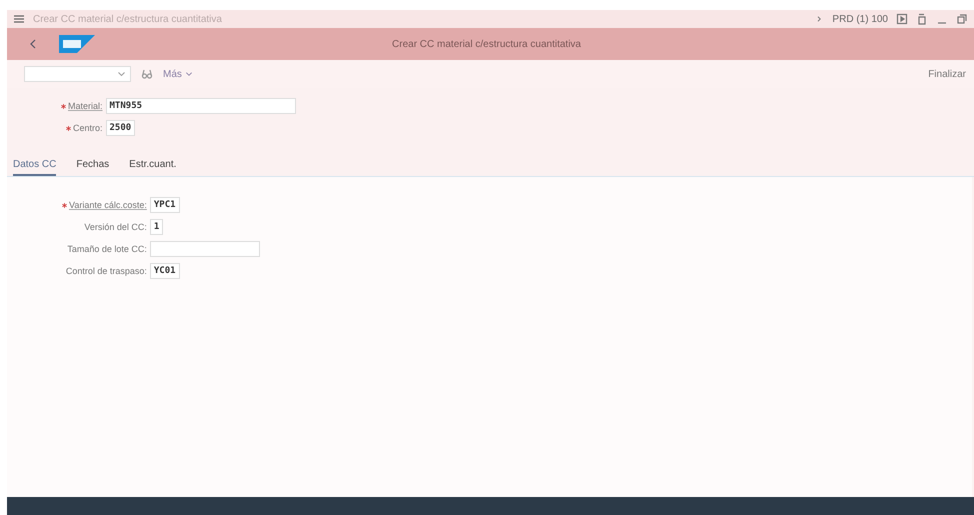 This screenshot has width=974, height=515. What do you see at coordinates (902, 19) in the screenshot?
I see `play-icon` at bounding box center [902, 19].